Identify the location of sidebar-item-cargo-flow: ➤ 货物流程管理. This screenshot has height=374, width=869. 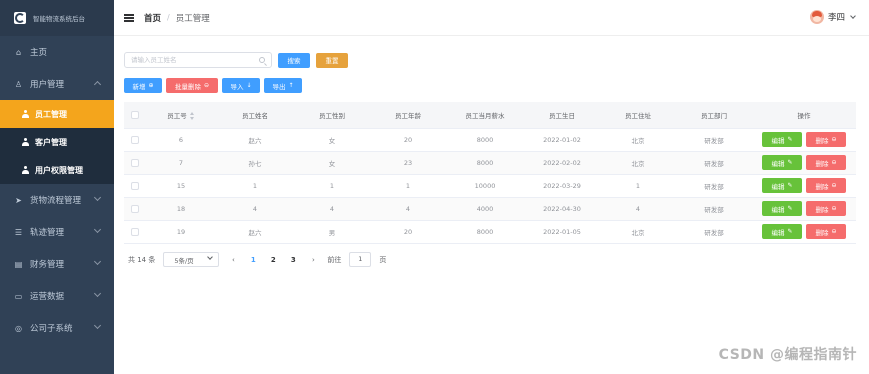
(57, 200).